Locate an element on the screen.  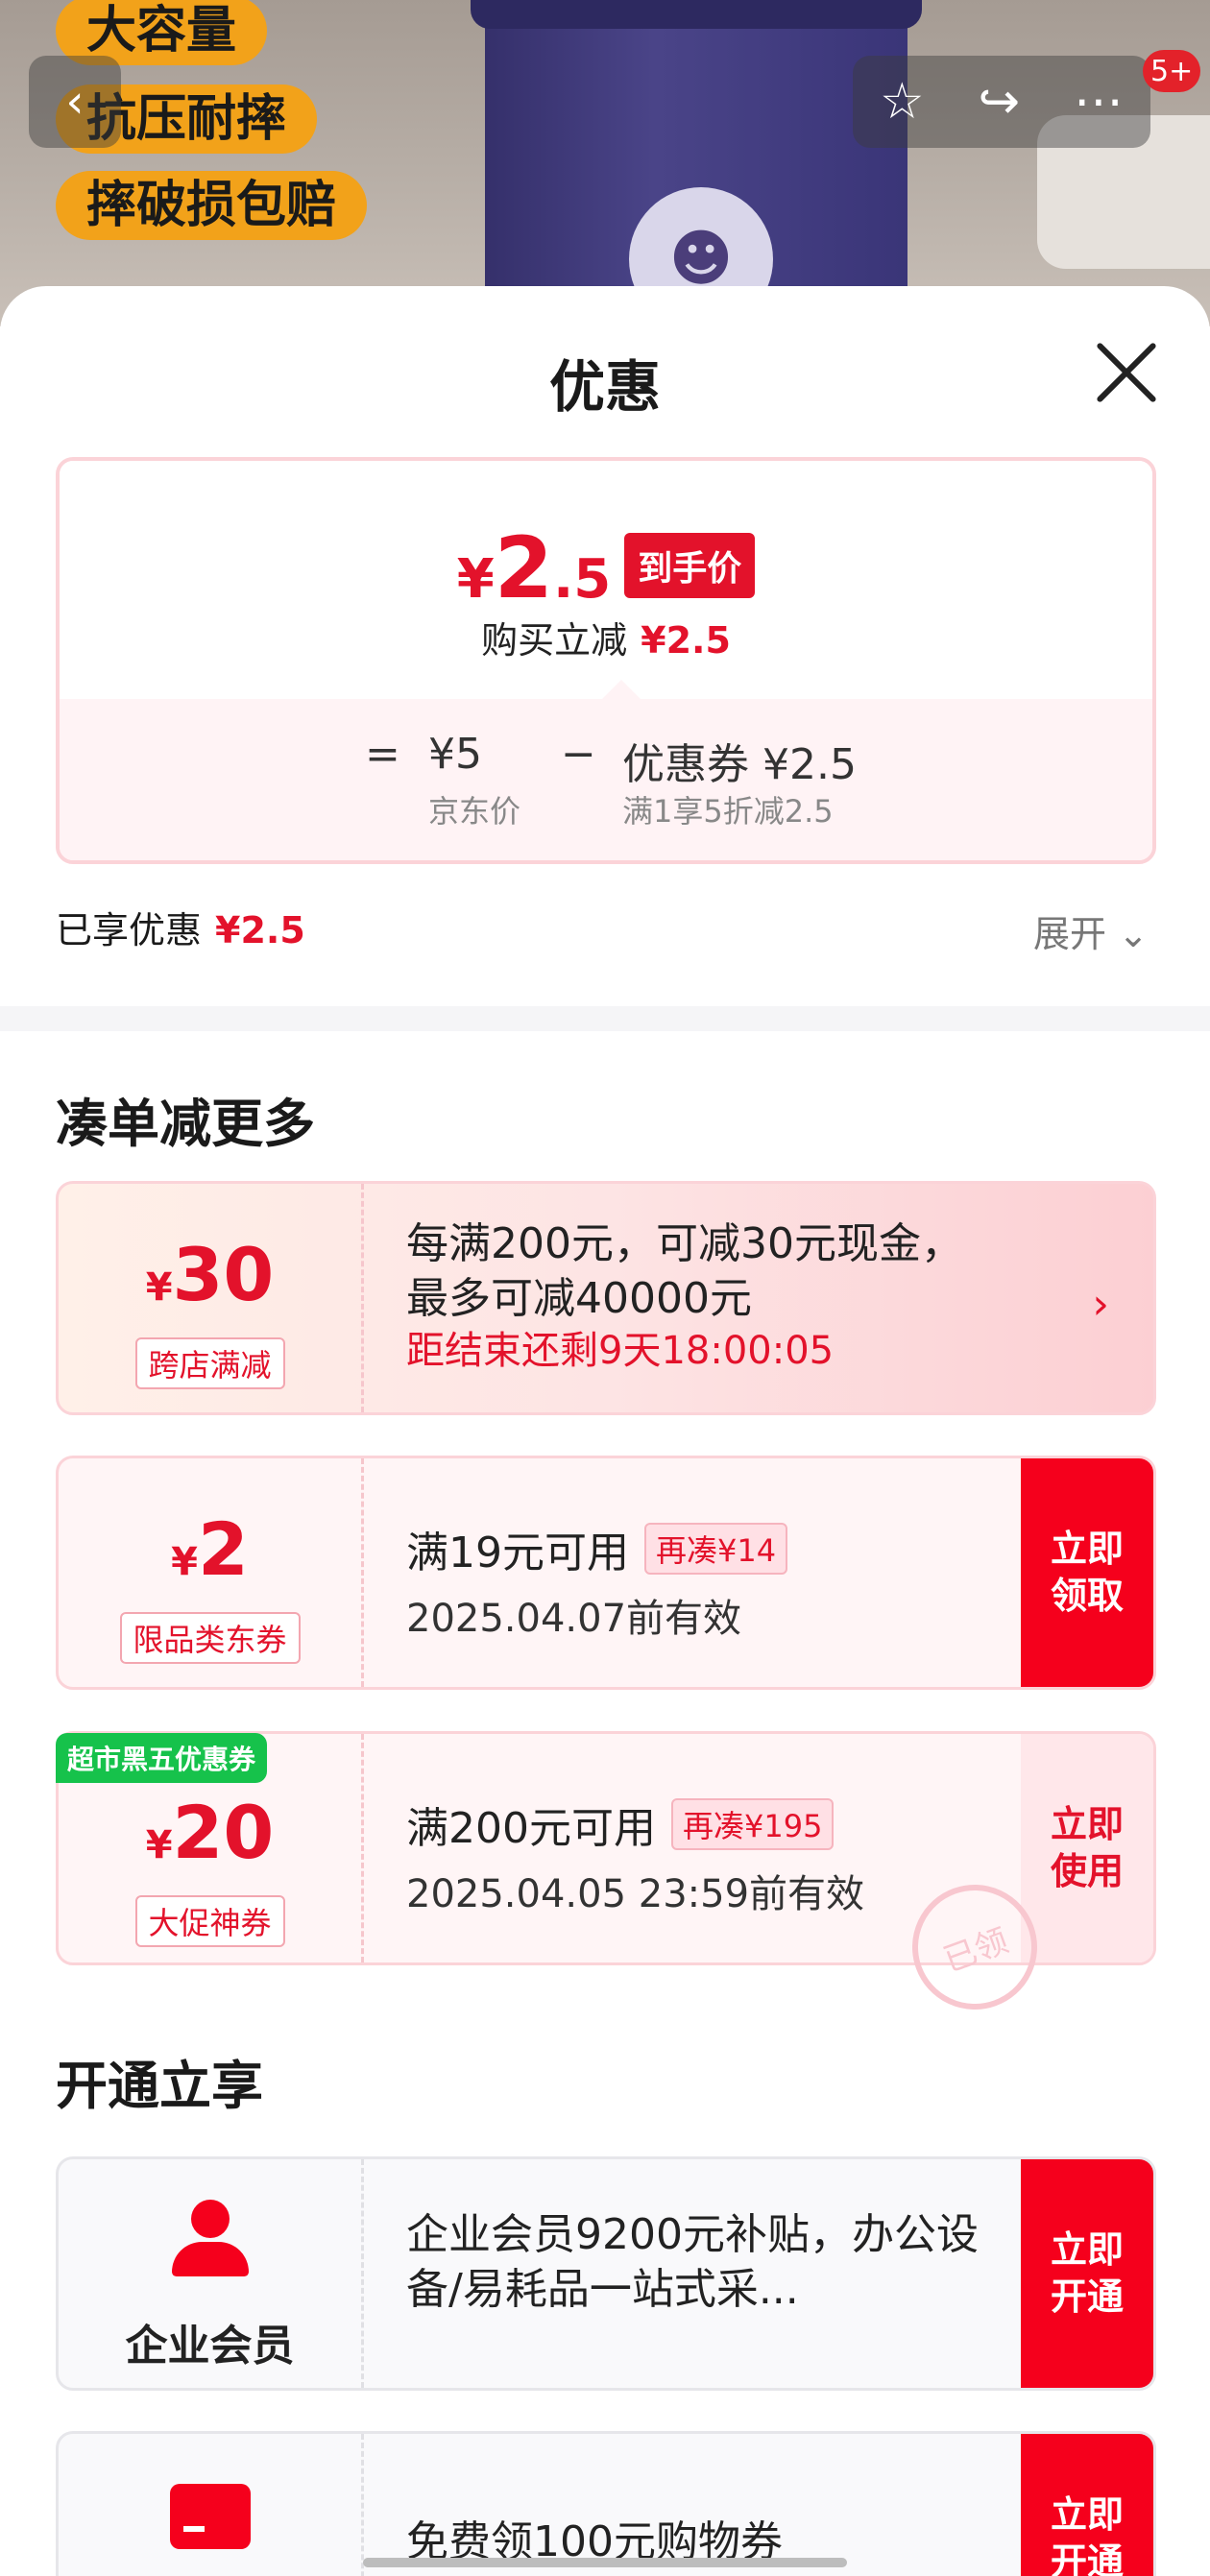
message-badge: 5+ is located at coordinates (1172, 71).